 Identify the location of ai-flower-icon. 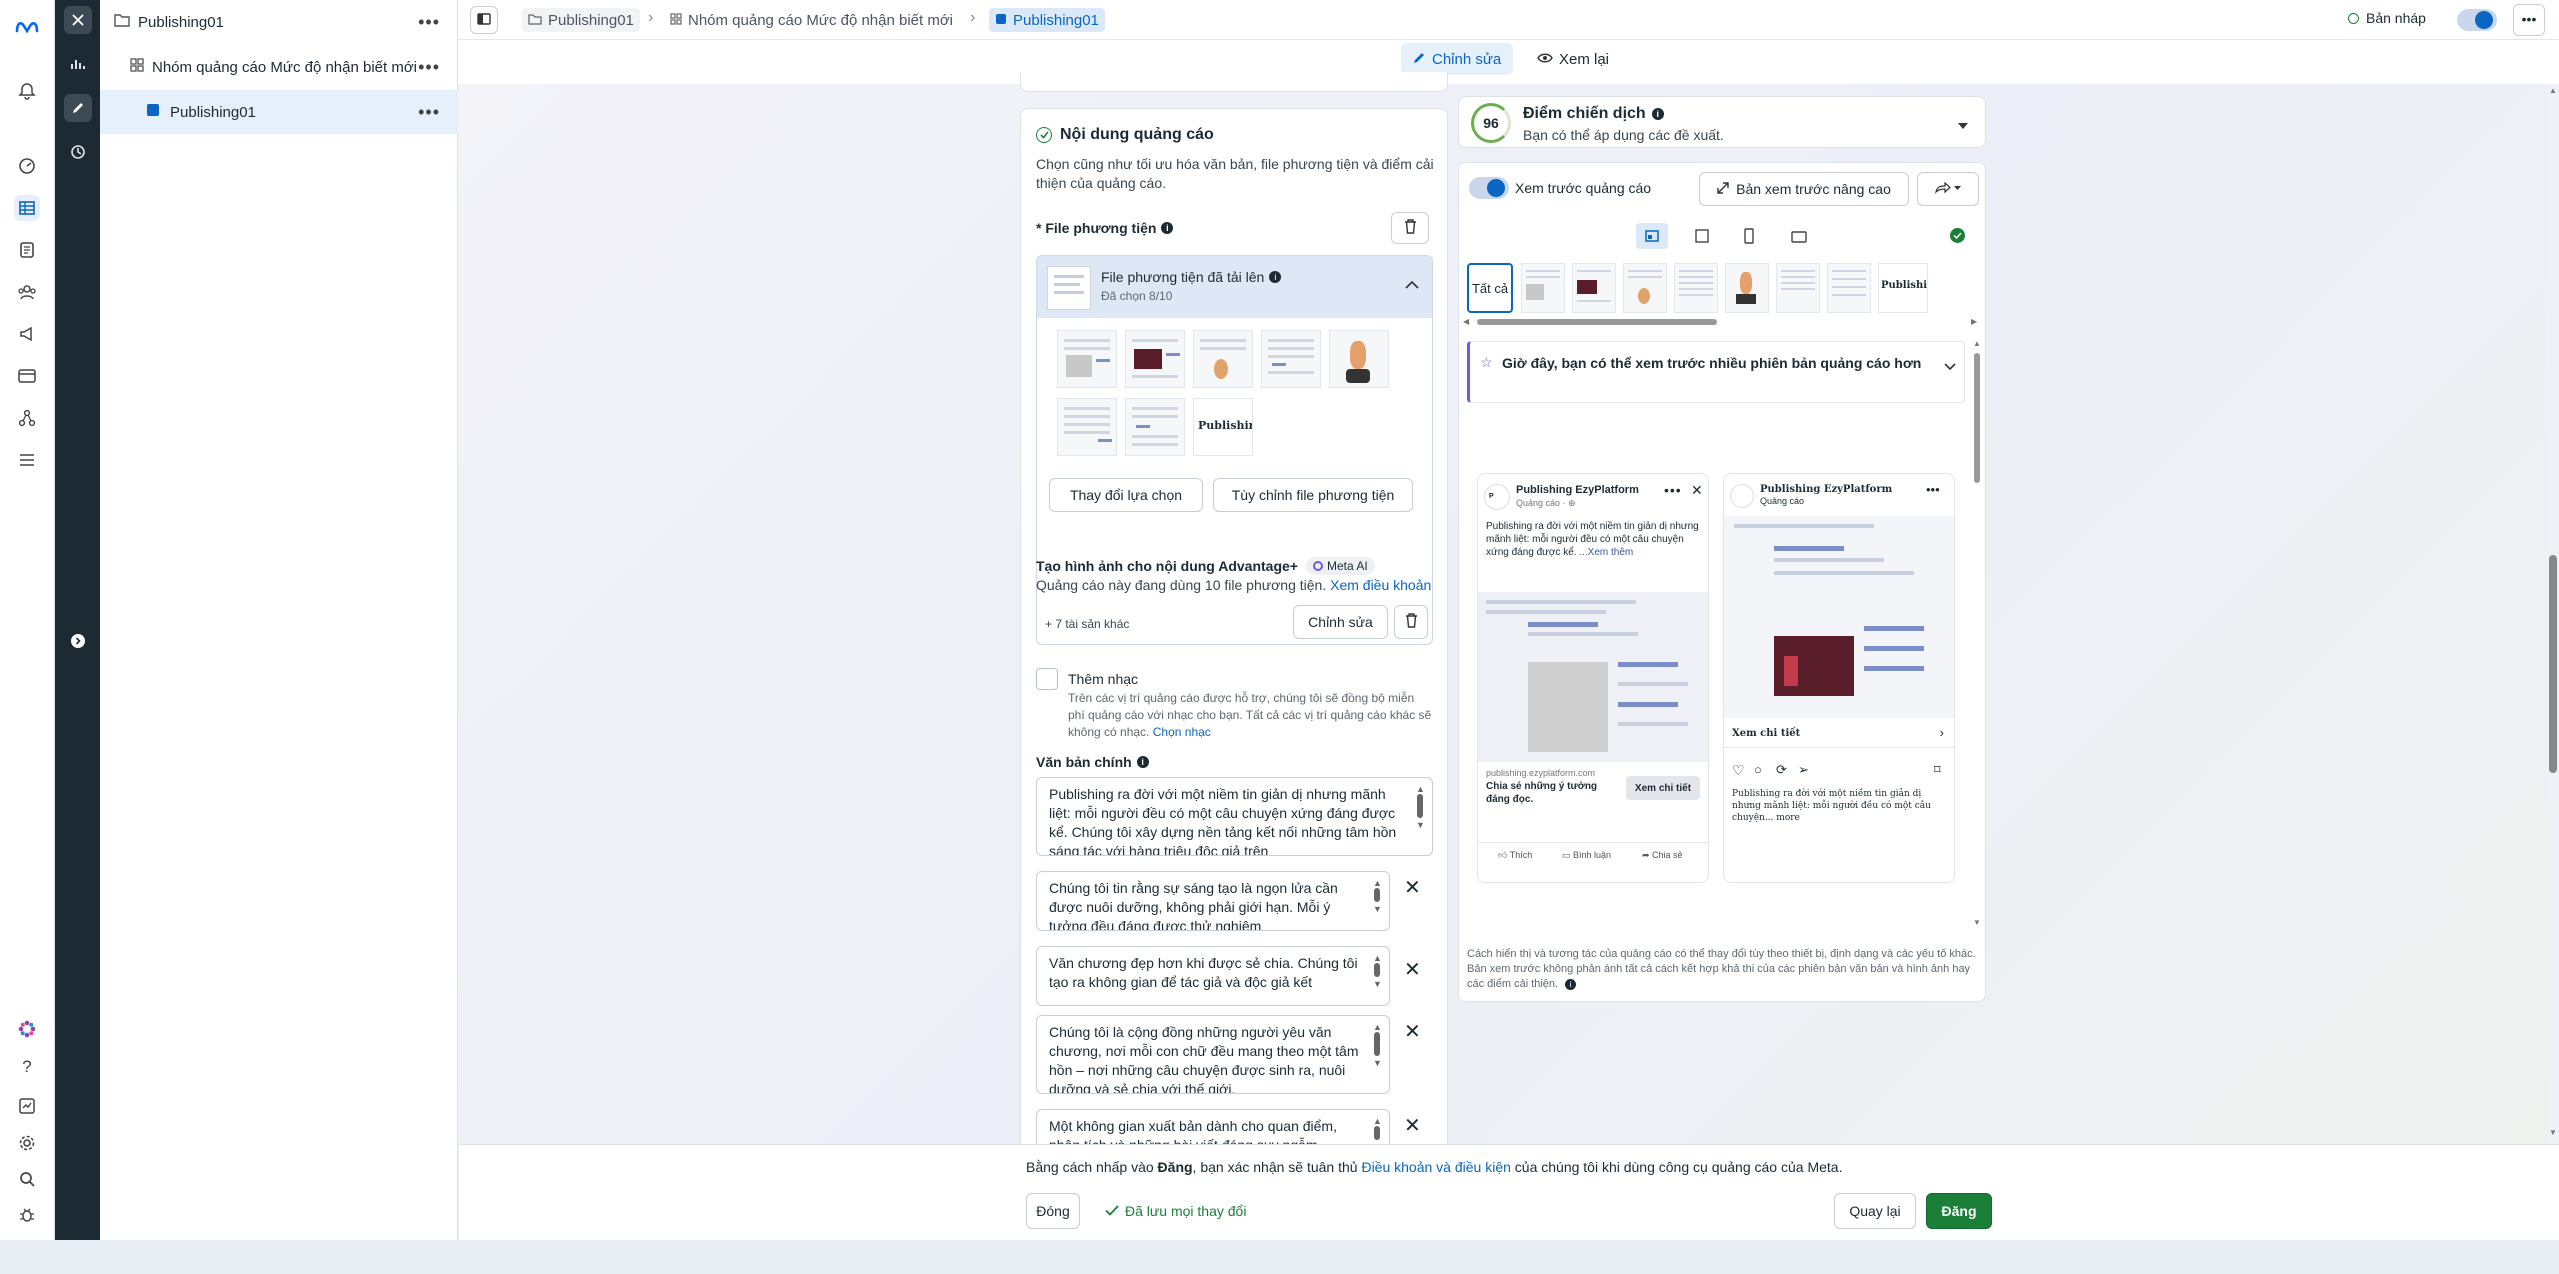
(27, 1029).